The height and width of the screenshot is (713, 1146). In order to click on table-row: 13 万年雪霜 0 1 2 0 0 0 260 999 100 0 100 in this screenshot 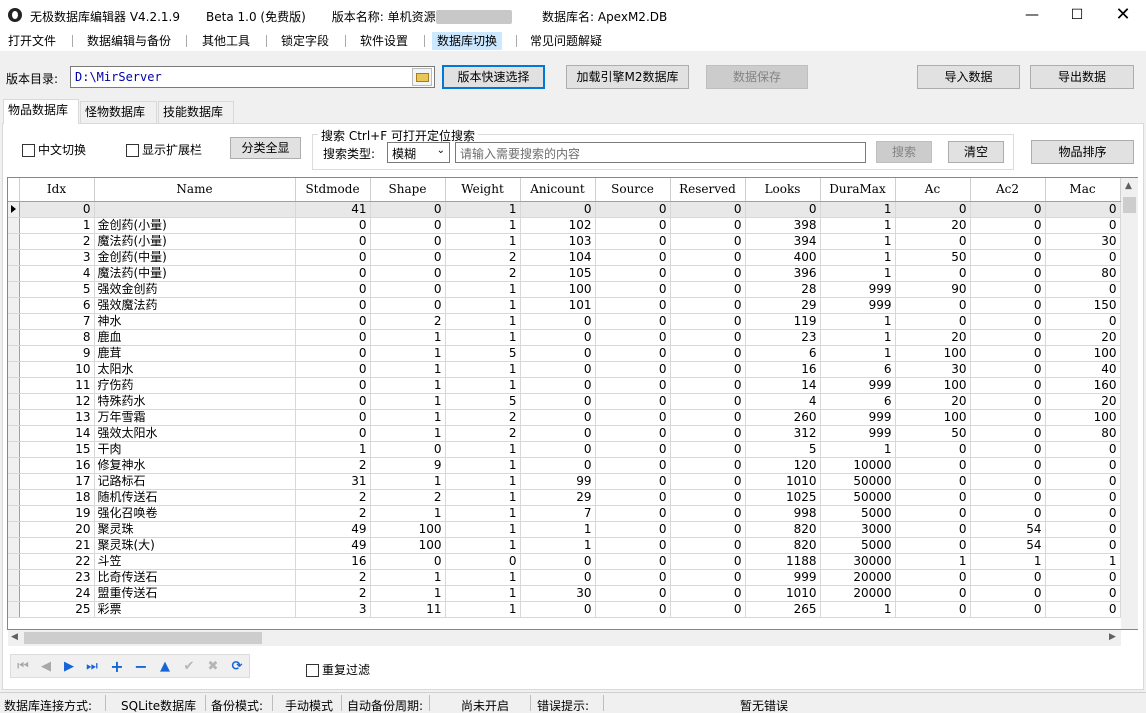, I will do `click(564, 417)`.